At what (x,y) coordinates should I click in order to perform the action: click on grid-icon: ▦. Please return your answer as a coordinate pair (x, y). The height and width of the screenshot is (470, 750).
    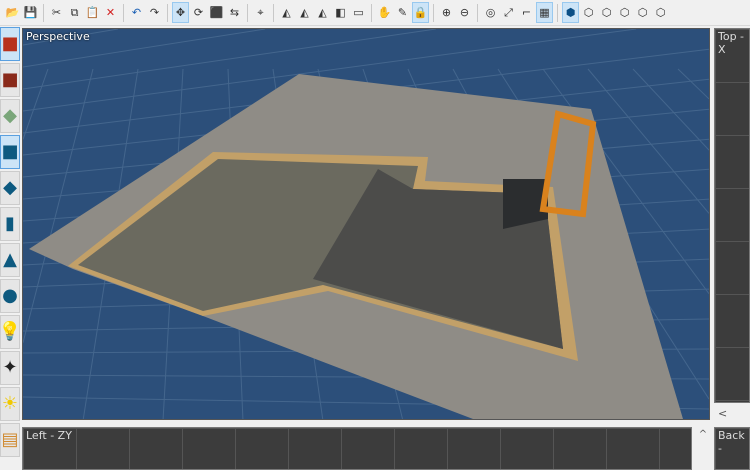
    Looking at the image, I should click on (544, 12).